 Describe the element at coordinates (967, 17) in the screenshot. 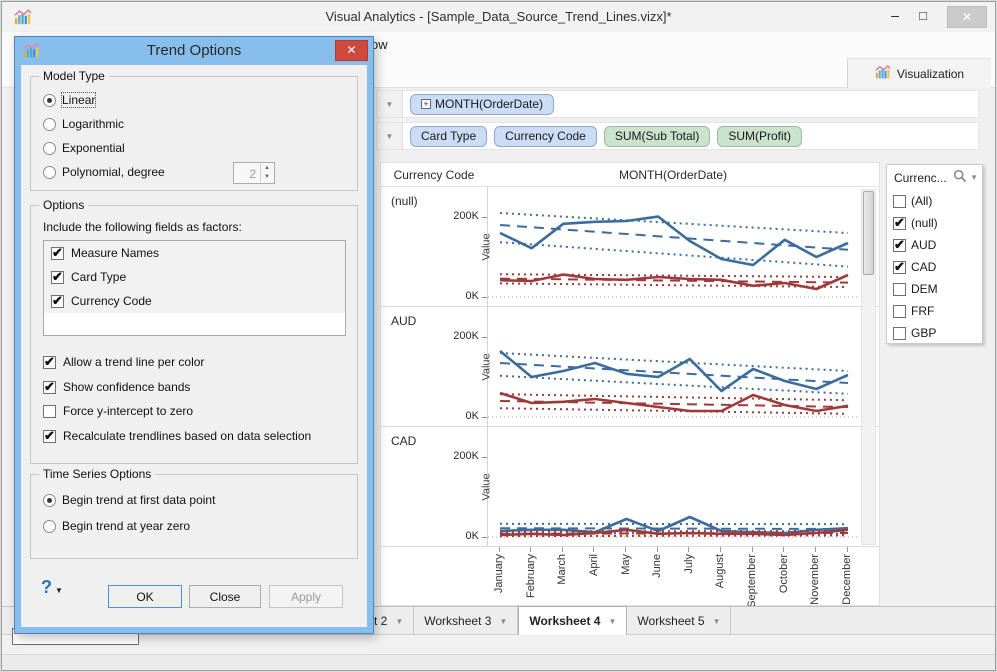

I see `close-window-button: ✕` at that location.